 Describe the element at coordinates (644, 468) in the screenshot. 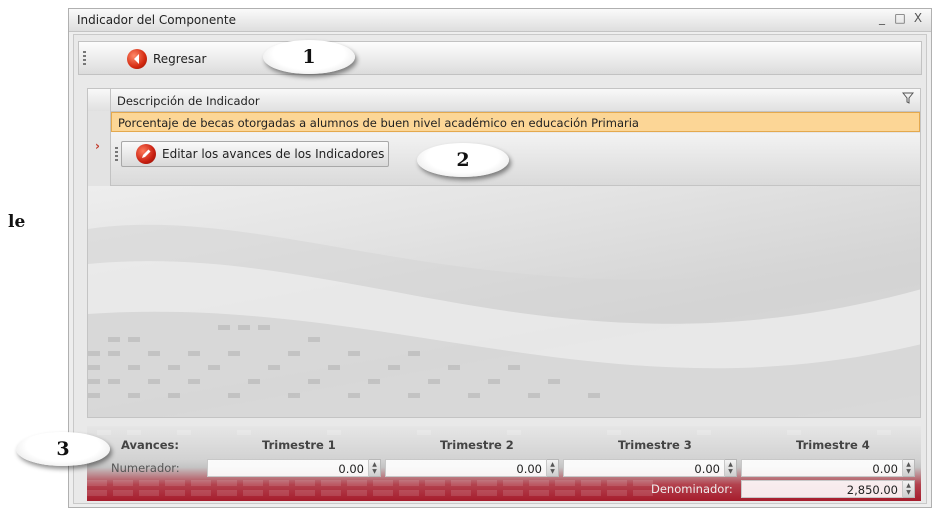

I see `numerador-t3-value: 0.00` at that location.